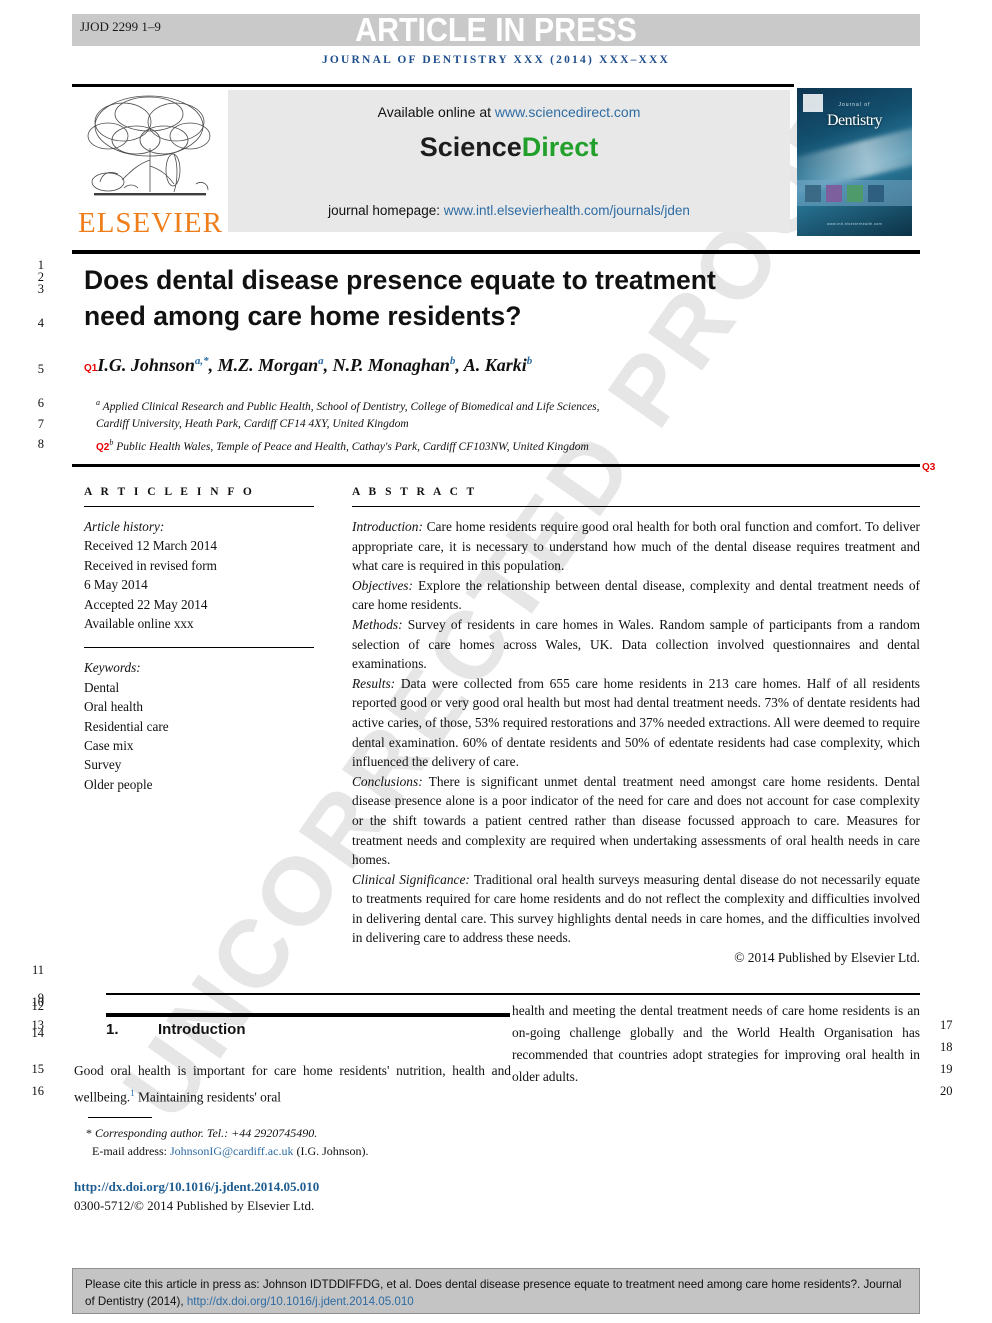  I want to click on sciencedirect-logo-direct: Direct, so click(560, 147).